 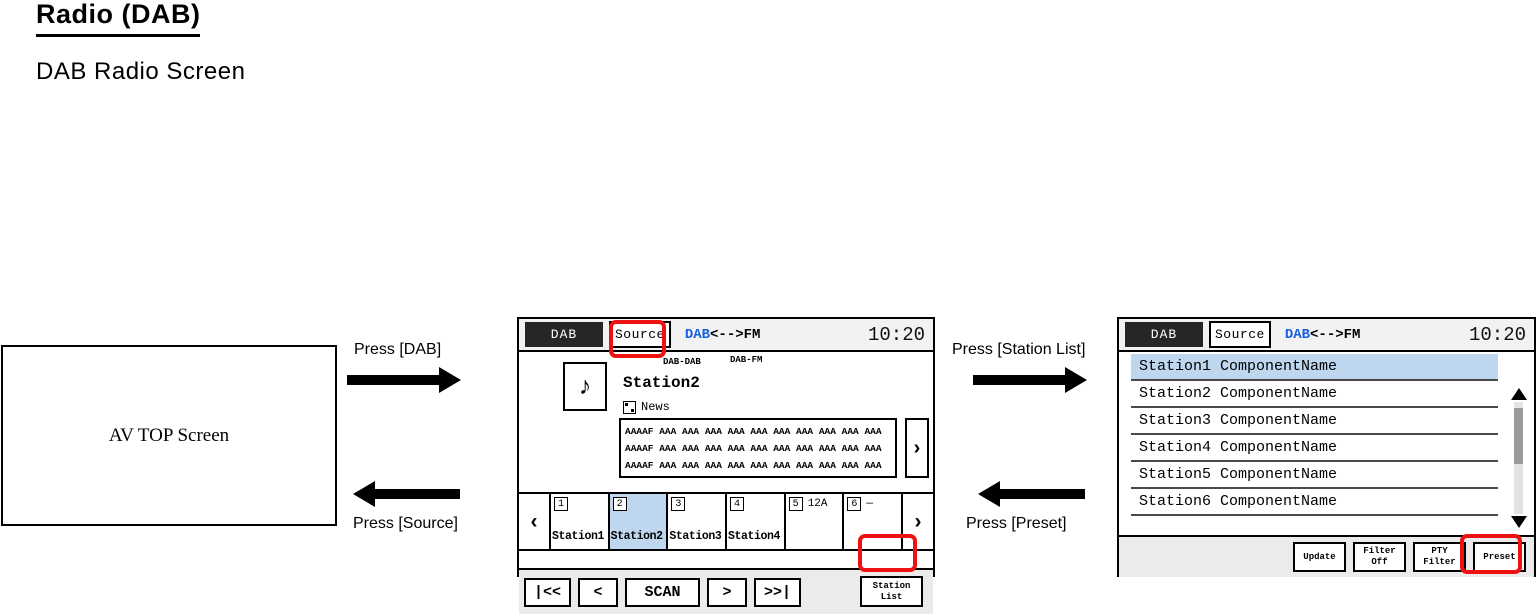 What do you see at coordinates (547, 592) in the screenshot?
I see `seek-start-button: |<<` at bounding box center [547, 592].